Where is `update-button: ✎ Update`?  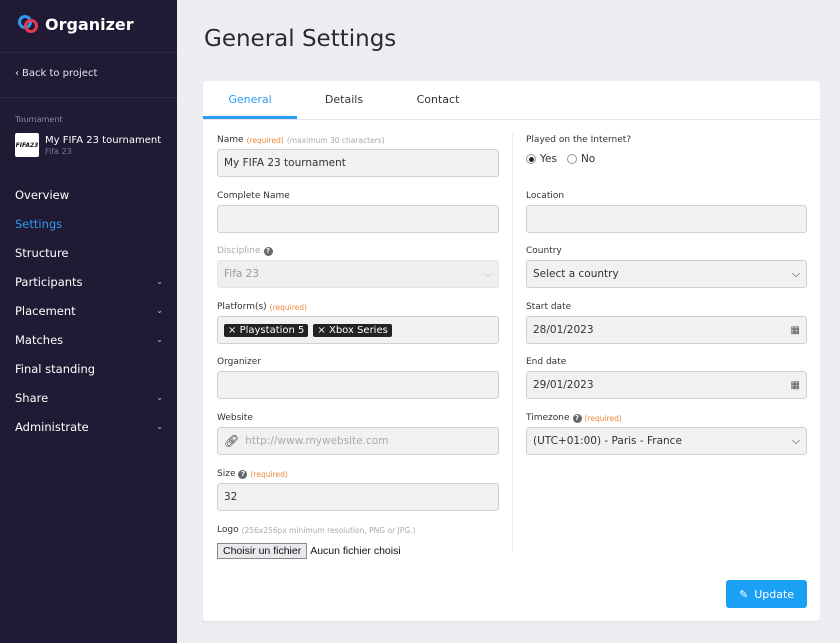 update-button: ✎ Update is located at coordinates (766, 594).